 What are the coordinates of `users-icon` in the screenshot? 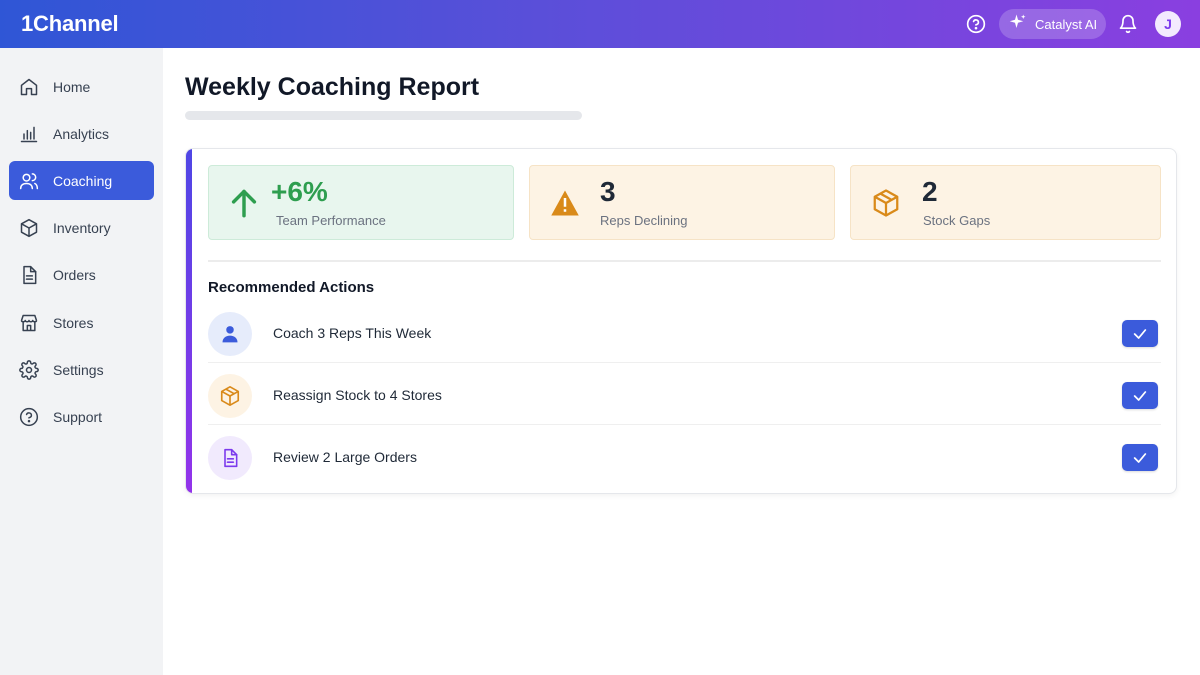 It's located at (29, 181).